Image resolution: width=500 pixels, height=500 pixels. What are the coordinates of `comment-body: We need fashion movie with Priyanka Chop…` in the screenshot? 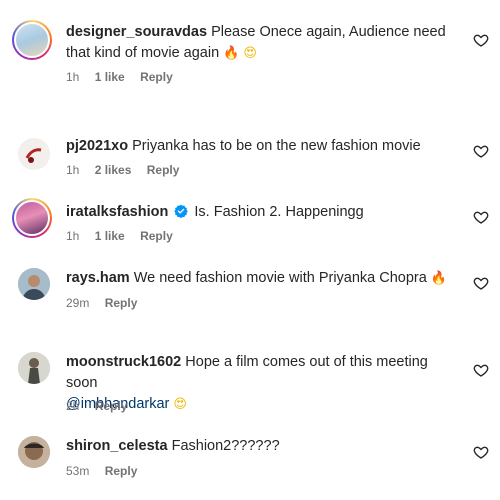 It's located at (280, 278).